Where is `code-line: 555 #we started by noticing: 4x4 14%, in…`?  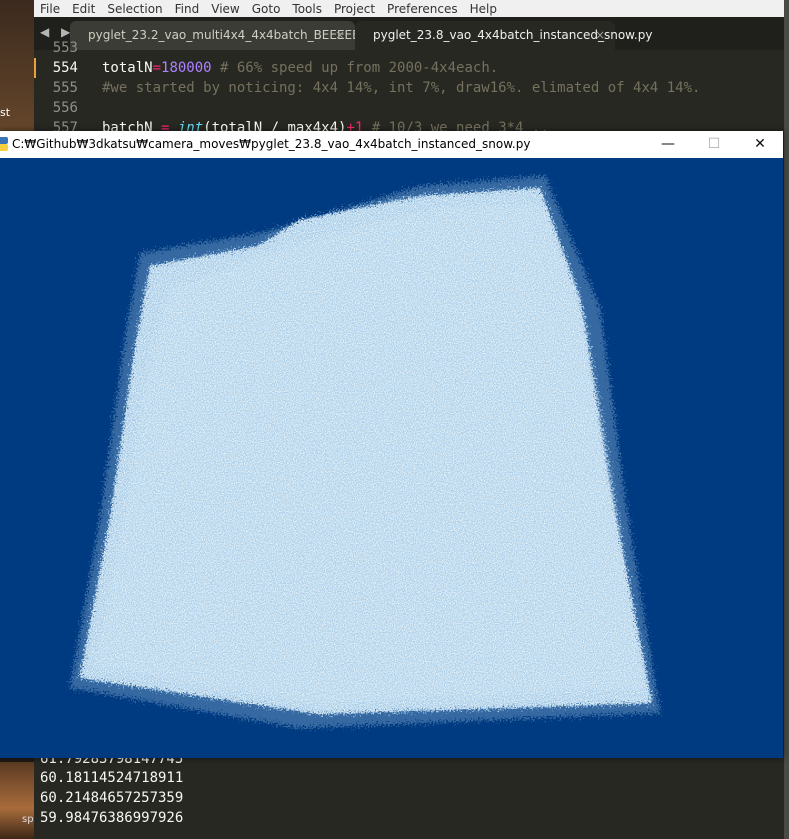
code-line: 555 #we started by noticing: 4x4 14%, in… is located at coordinates (411, 88).